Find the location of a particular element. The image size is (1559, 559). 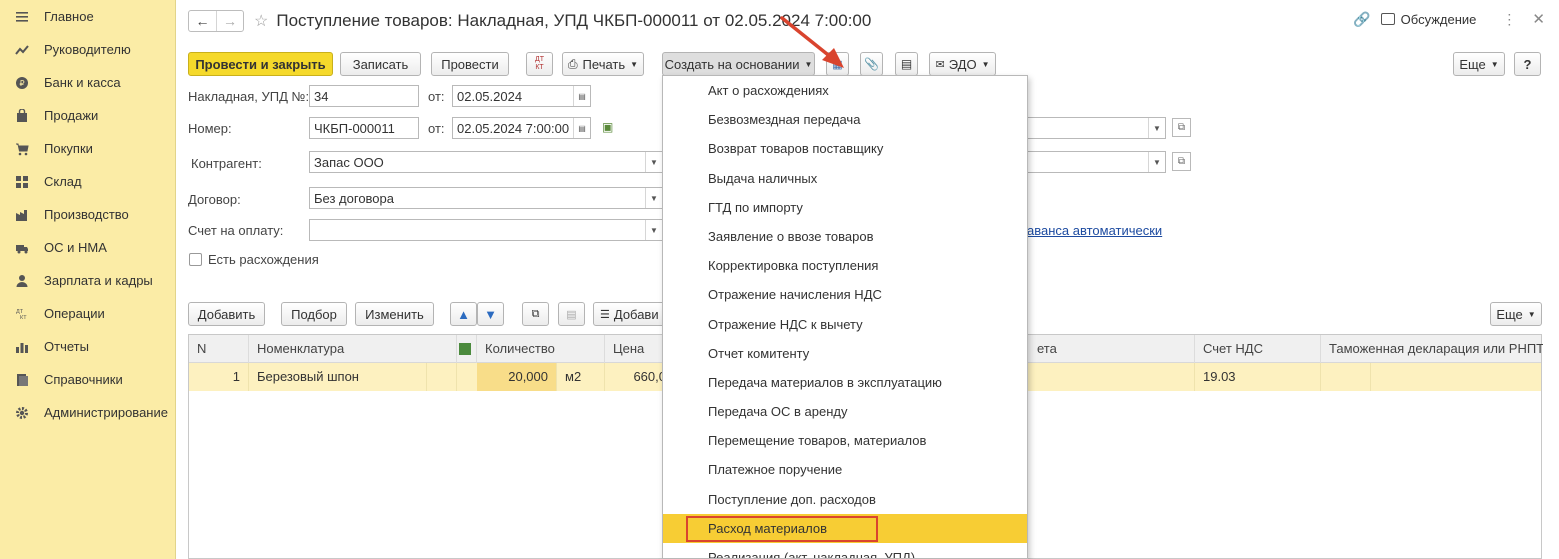

gear-icon is located at coordinates (22, 413).